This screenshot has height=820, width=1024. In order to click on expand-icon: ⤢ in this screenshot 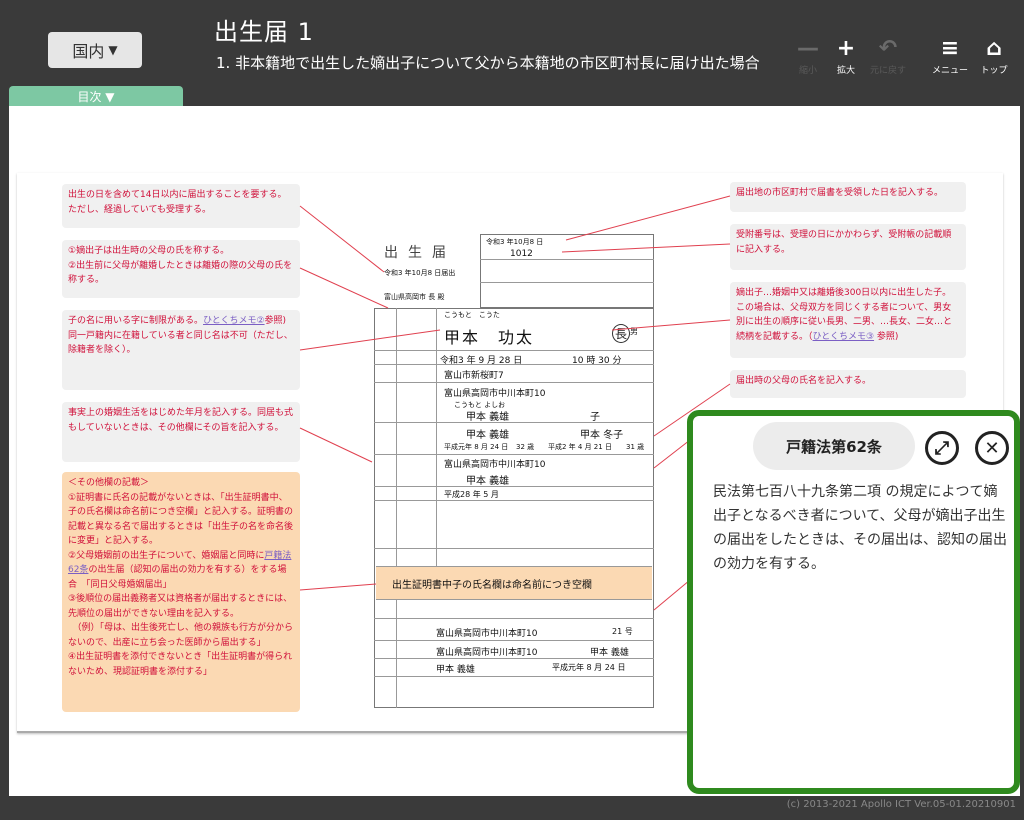, I will do `click(942, 448)`.